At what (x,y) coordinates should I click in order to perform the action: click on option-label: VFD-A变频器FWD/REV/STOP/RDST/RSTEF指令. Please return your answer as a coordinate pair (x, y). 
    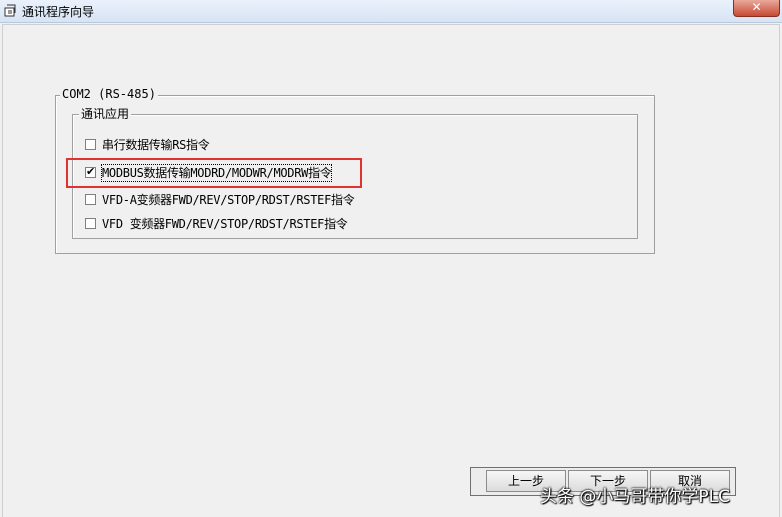
    Looking at the image, I should click on (228, 200).